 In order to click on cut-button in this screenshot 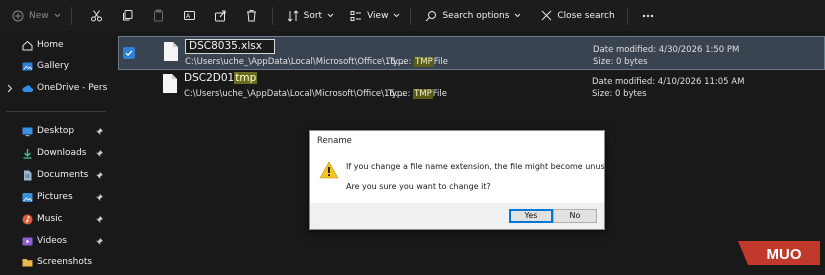, I will do `click(96, 16)`.